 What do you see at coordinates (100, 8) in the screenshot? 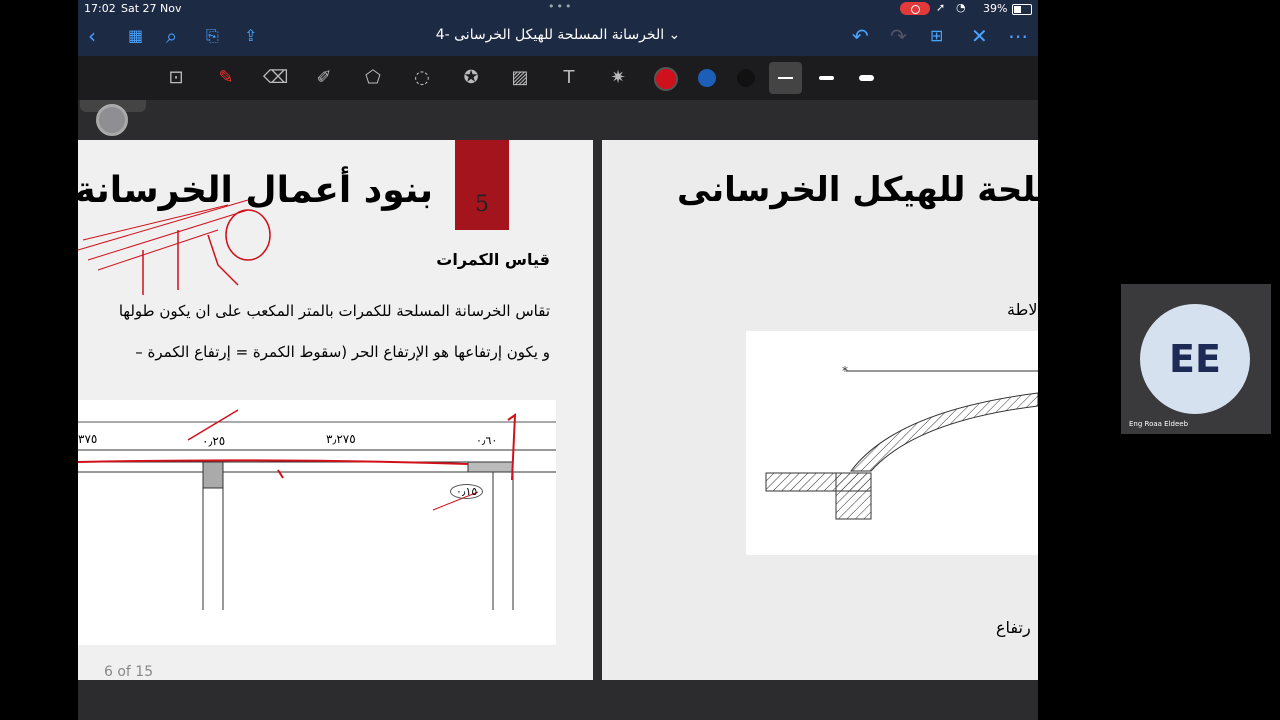
I see `status-time: 17:02` at bounding box center [100, 8].